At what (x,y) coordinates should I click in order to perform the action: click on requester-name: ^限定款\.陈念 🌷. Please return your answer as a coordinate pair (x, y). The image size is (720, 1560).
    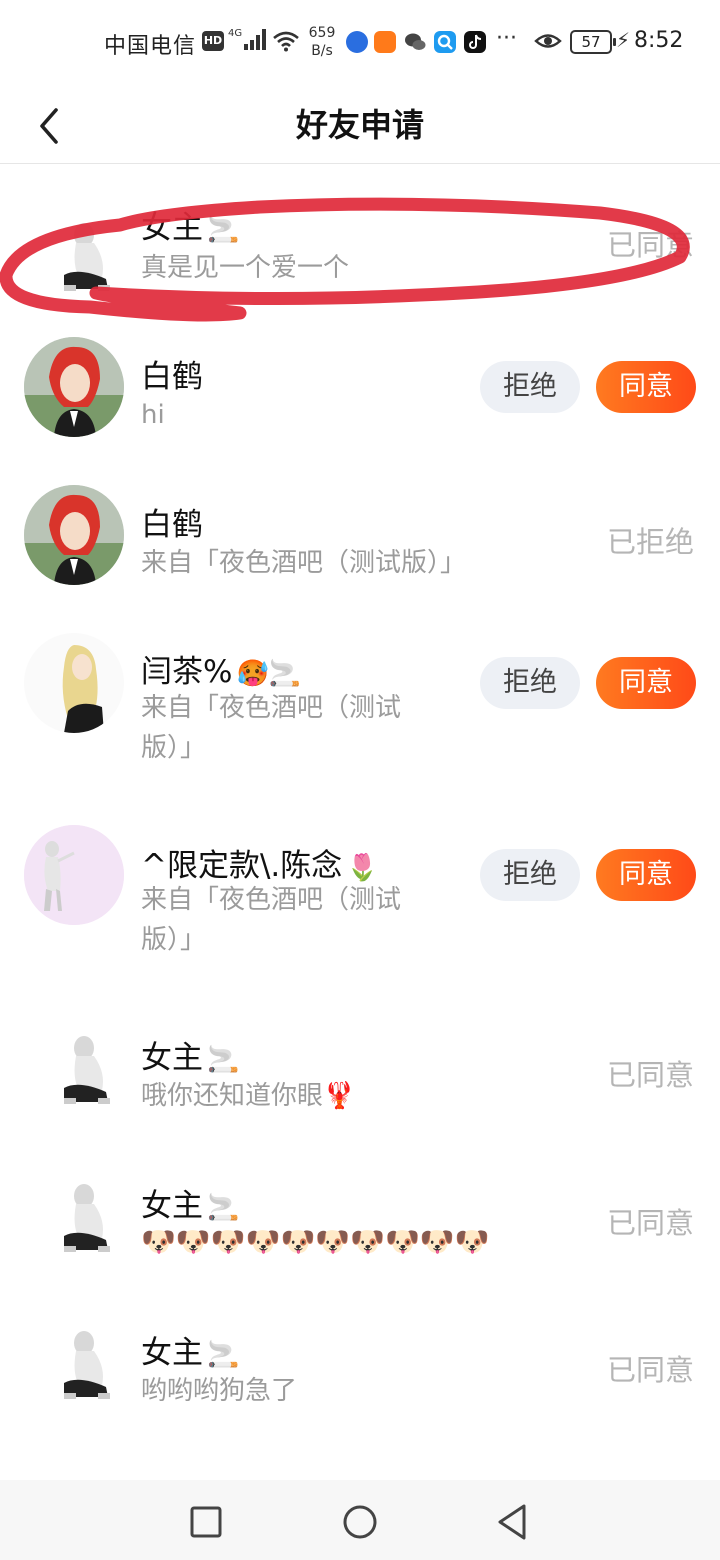
    Looking at the image, I should click on (260, 862).